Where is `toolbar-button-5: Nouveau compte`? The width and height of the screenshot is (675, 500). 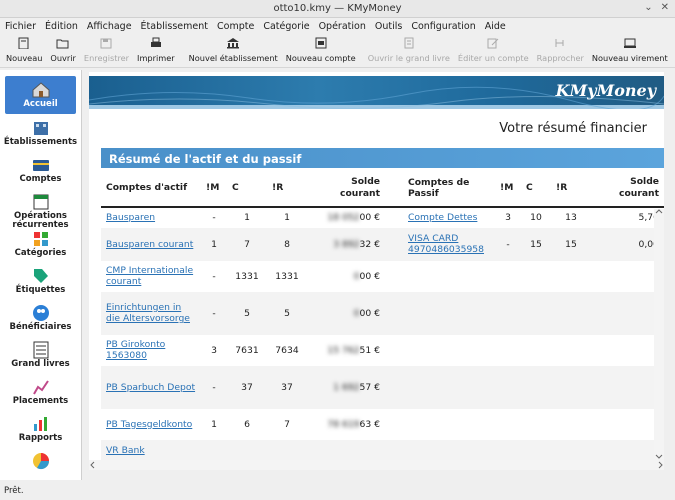
toolbar-button-5: Nouveau compte is located at coordinates (321, 48).